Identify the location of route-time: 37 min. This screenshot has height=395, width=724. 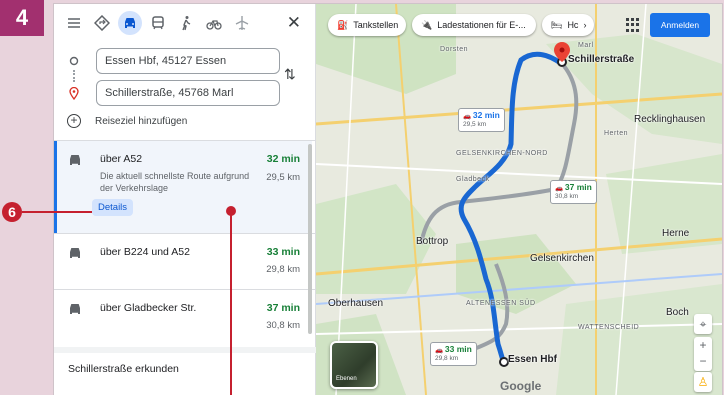
(283, 308).